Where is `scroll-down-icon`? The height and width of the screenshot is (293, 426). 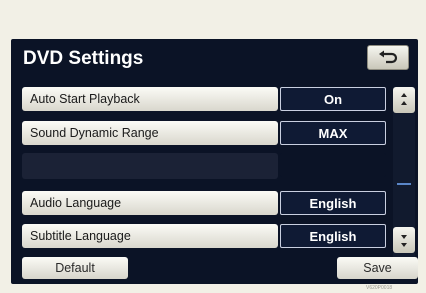 scroll-down-icon is located at coordinates (404, 241).